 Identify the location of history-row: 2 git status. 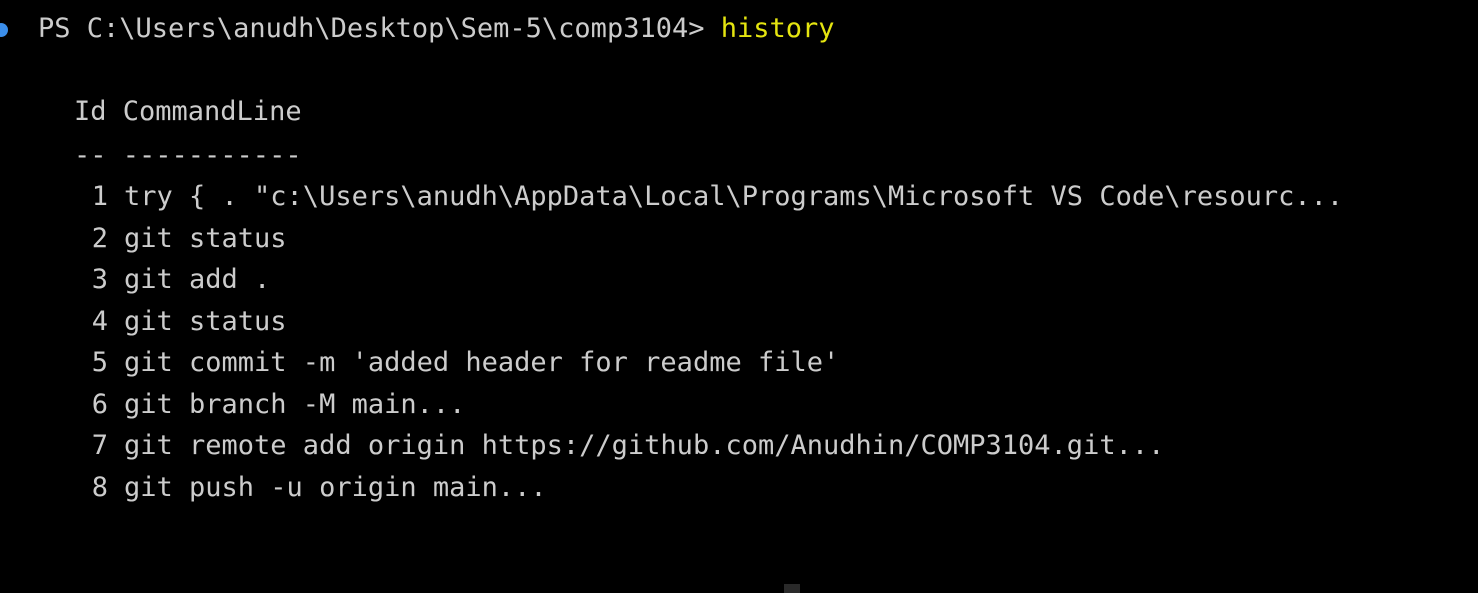
(180, 239).